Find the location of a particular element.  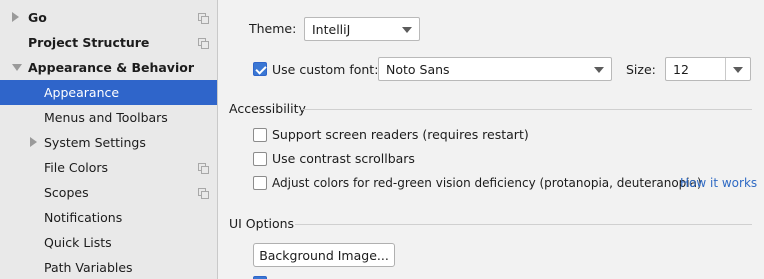

theme-dropdown-value: IntelliJ is located at coordinates (331, 29).